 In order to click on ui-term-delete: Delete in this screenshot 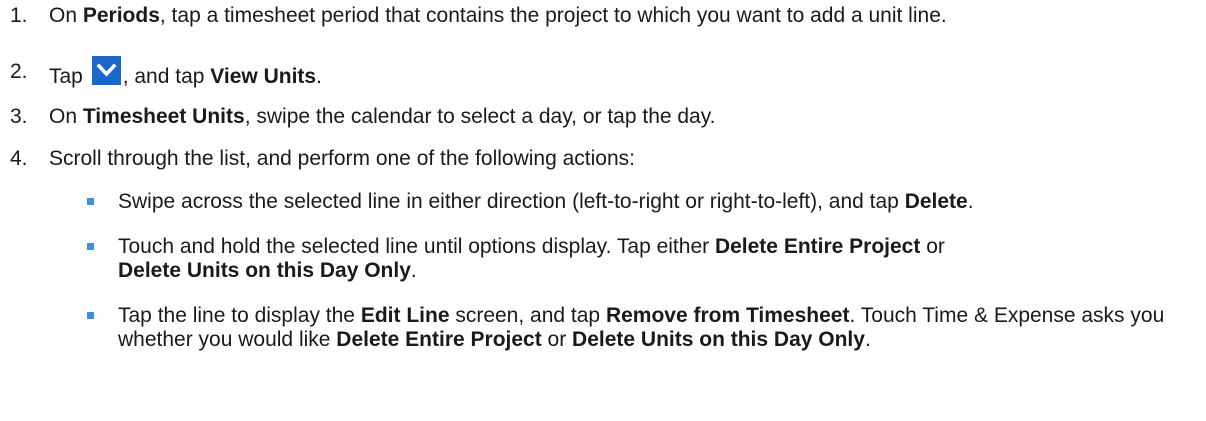, I will do `click(936, 201)`.